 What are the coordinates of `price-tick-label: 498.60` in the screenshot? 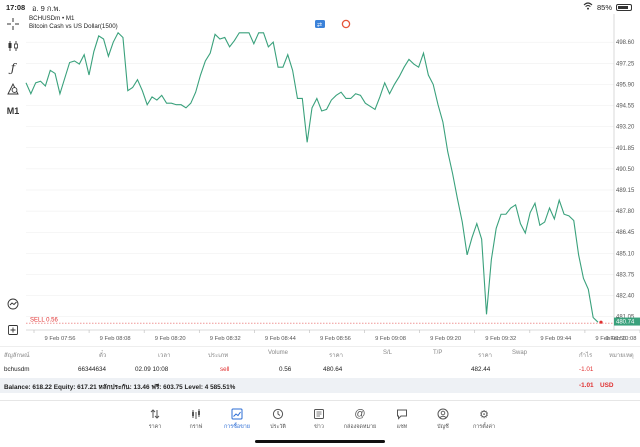 It's located at (625, 43).